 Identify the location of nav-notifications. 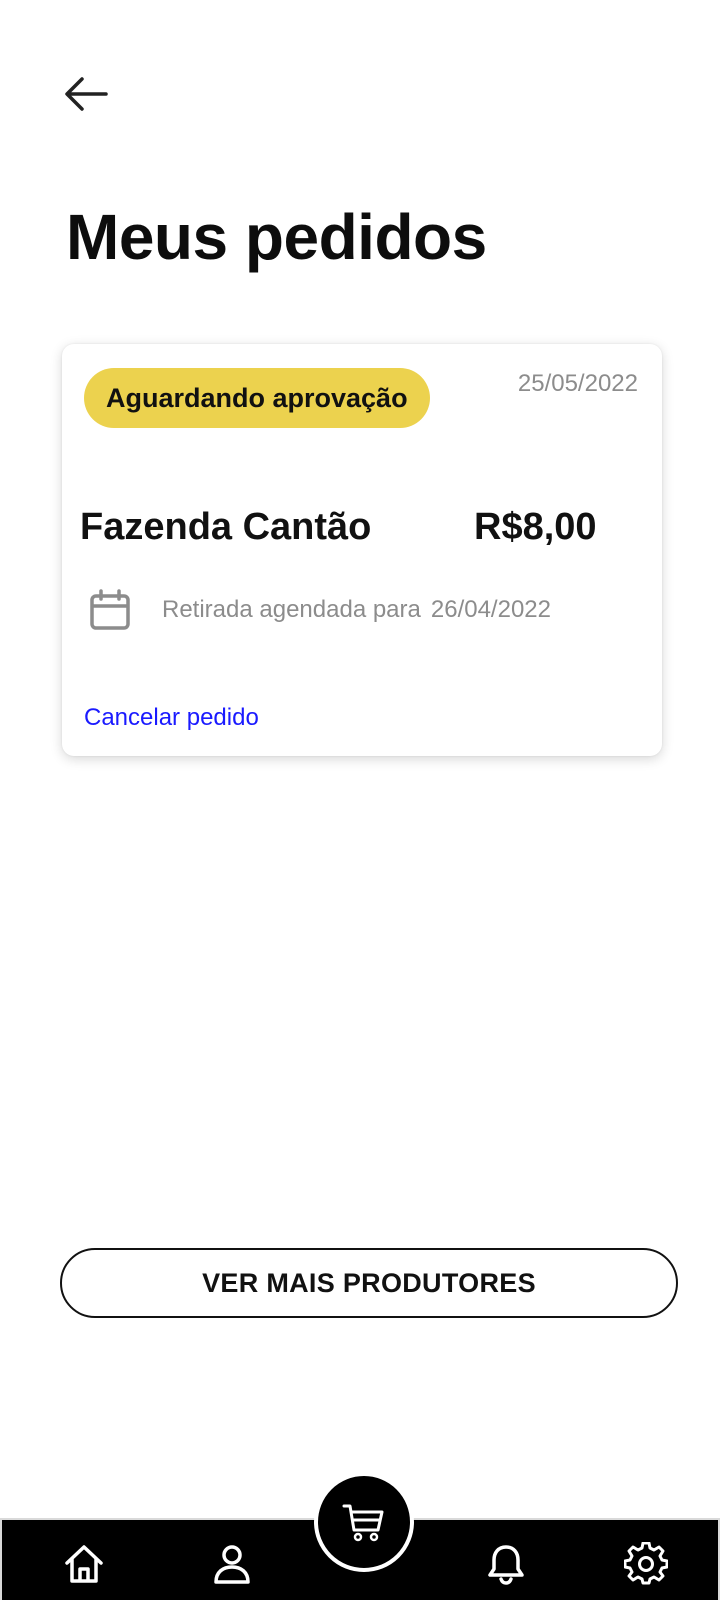
(506, 1564).